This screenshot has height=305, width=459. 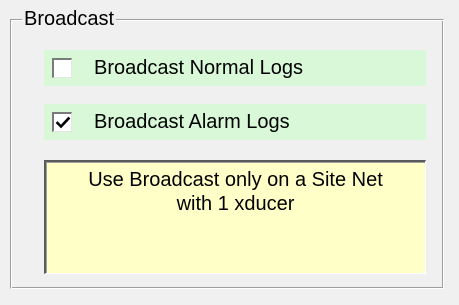 I want to click on broadcast-alarm-logs-label: Broadcast Alarm Logs, so click(x=192, y=122).